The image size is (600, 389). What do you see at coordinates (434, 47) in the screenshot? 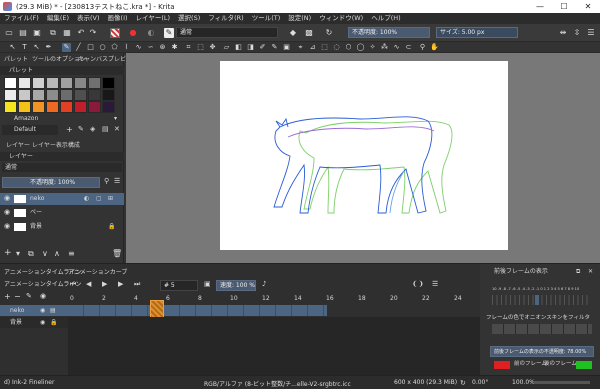
I see `pan-tool-icon: ✋` at bounding box center [434, 47].